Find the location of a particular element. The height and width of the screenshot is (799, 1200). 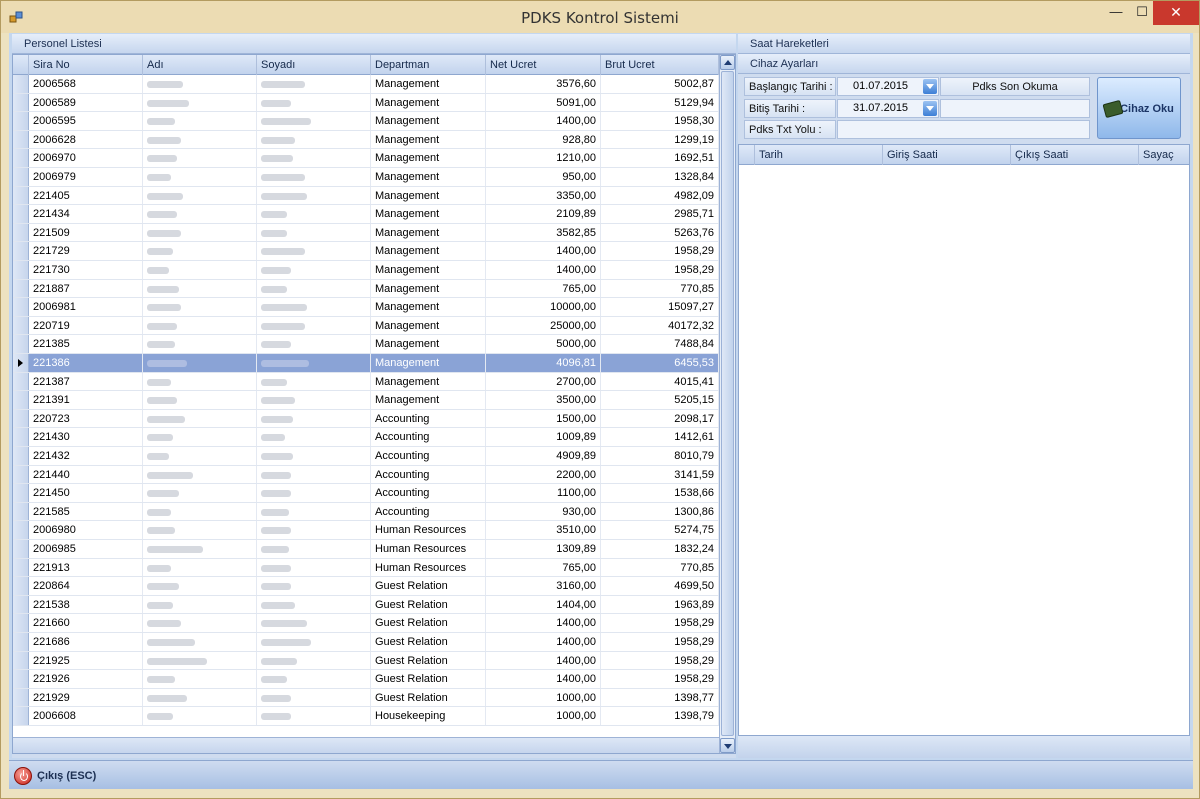

column-header-giris-saati: Giriş Saati is located at coordinates (947, 155).